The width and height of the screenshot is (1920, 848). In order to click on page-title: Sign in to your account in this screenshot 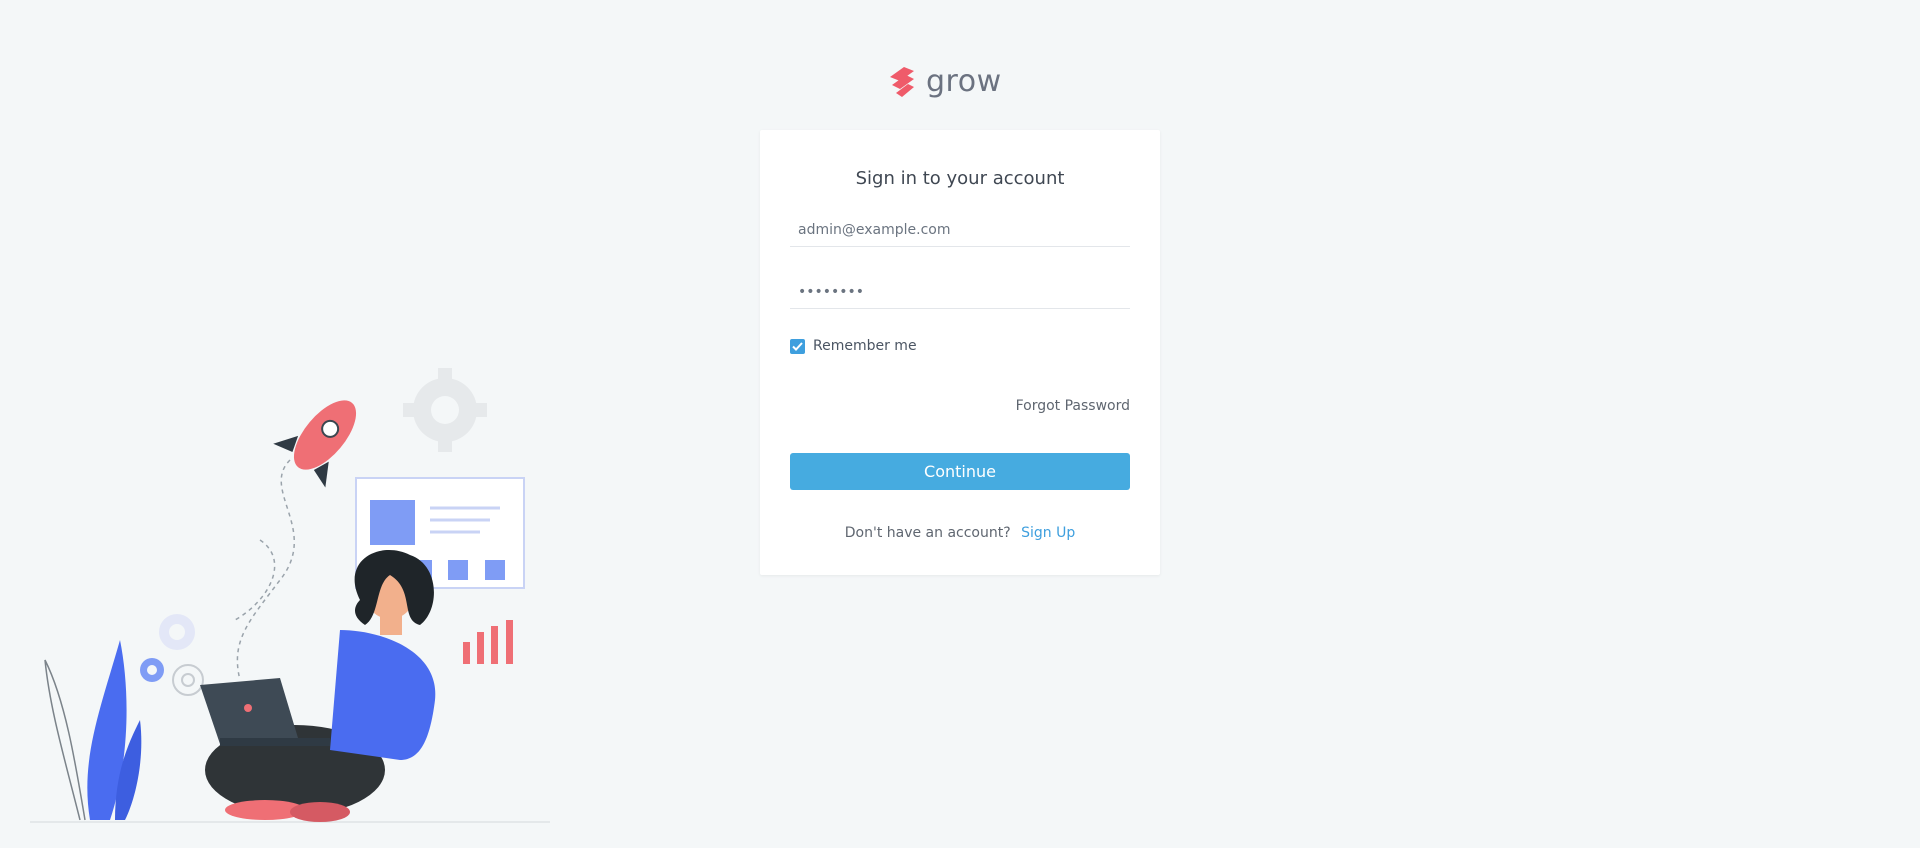, I will do `click(960, 178)`.